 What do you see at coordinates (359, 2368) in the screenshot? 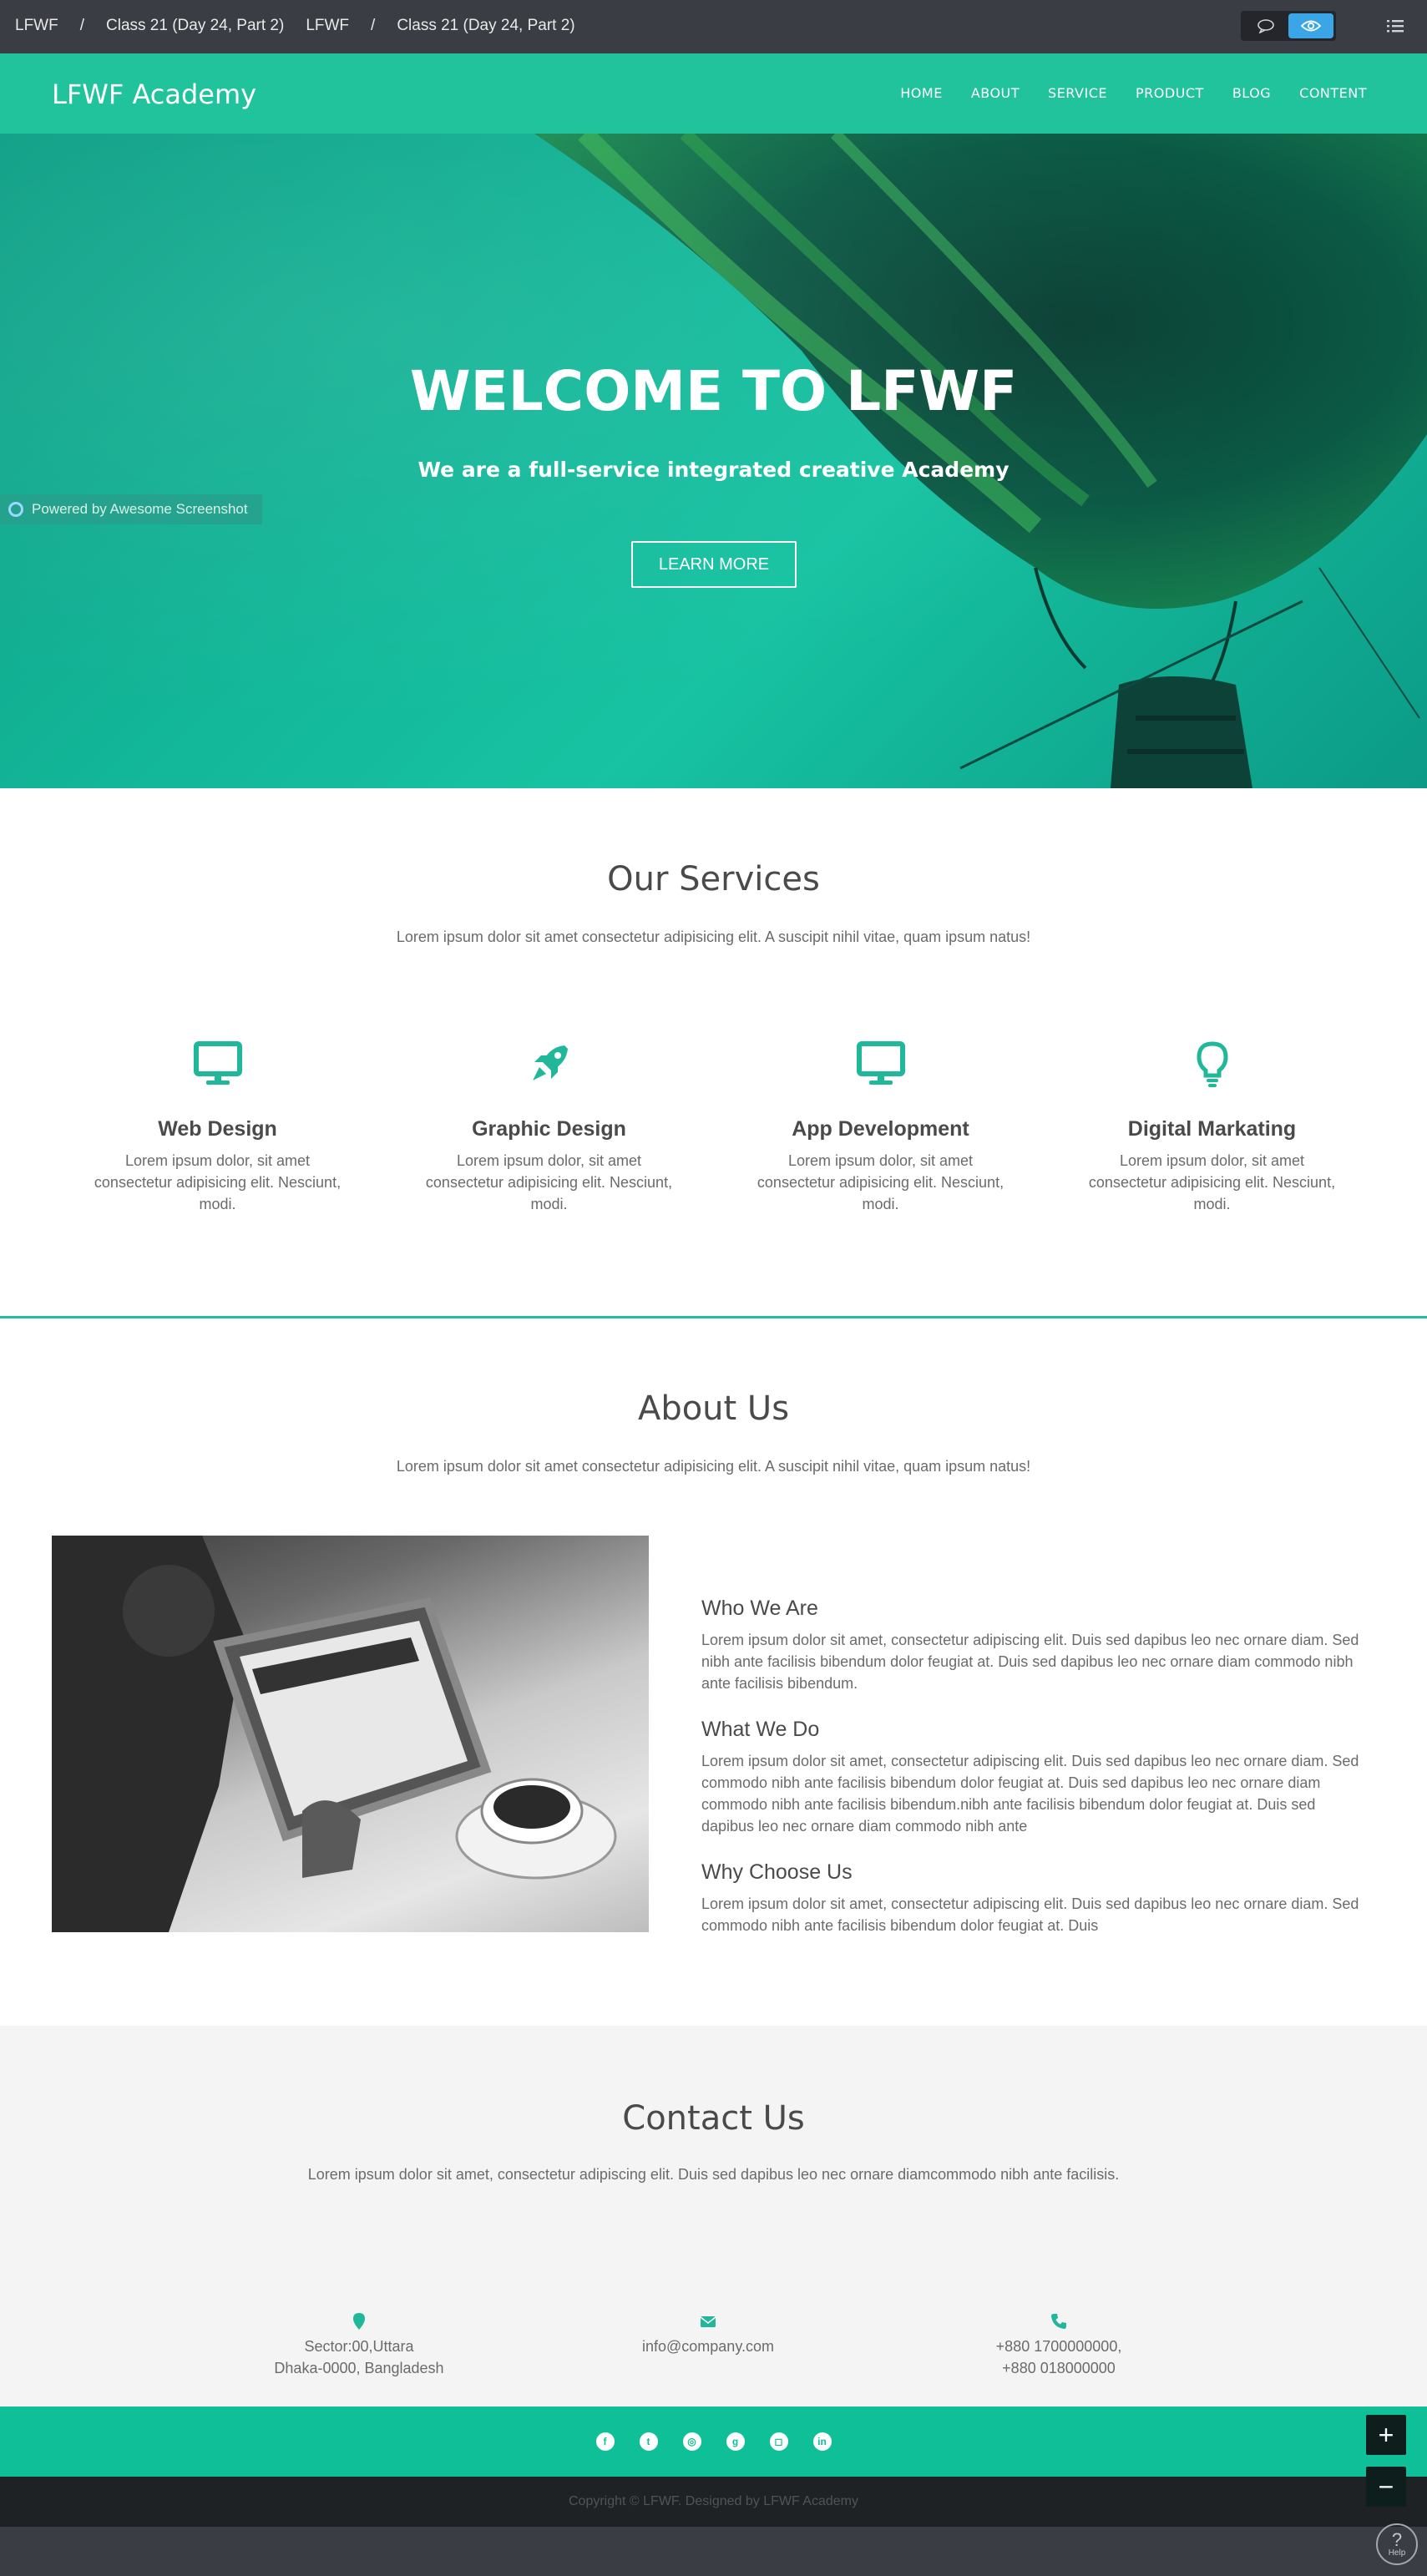
I see `address-line-2: Dhaka-0000, Bangladesh` at bounding box center [359, 2368].